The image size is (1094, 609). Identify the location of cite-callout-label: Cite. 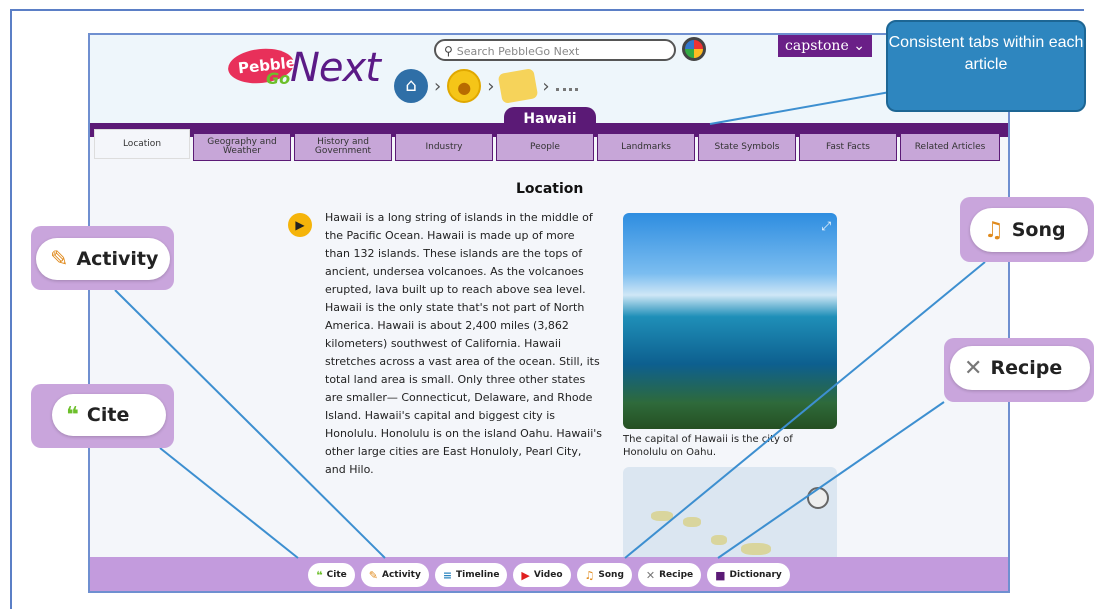
(108, 415).